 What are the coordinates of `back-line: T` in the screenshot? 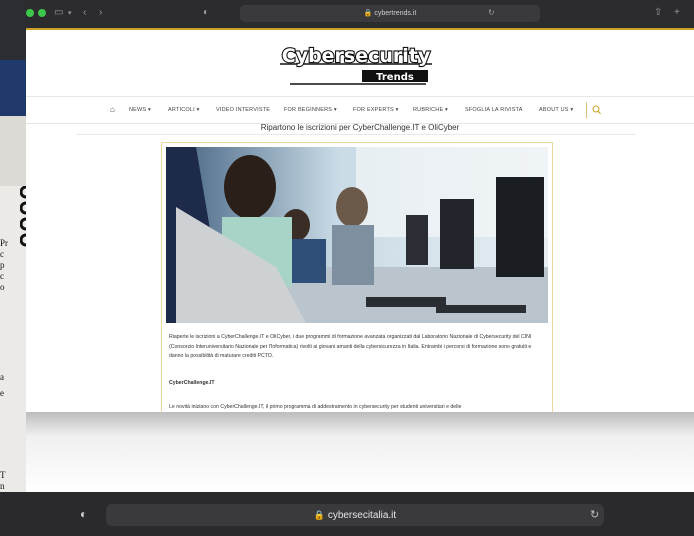 It's located at (3, 475).